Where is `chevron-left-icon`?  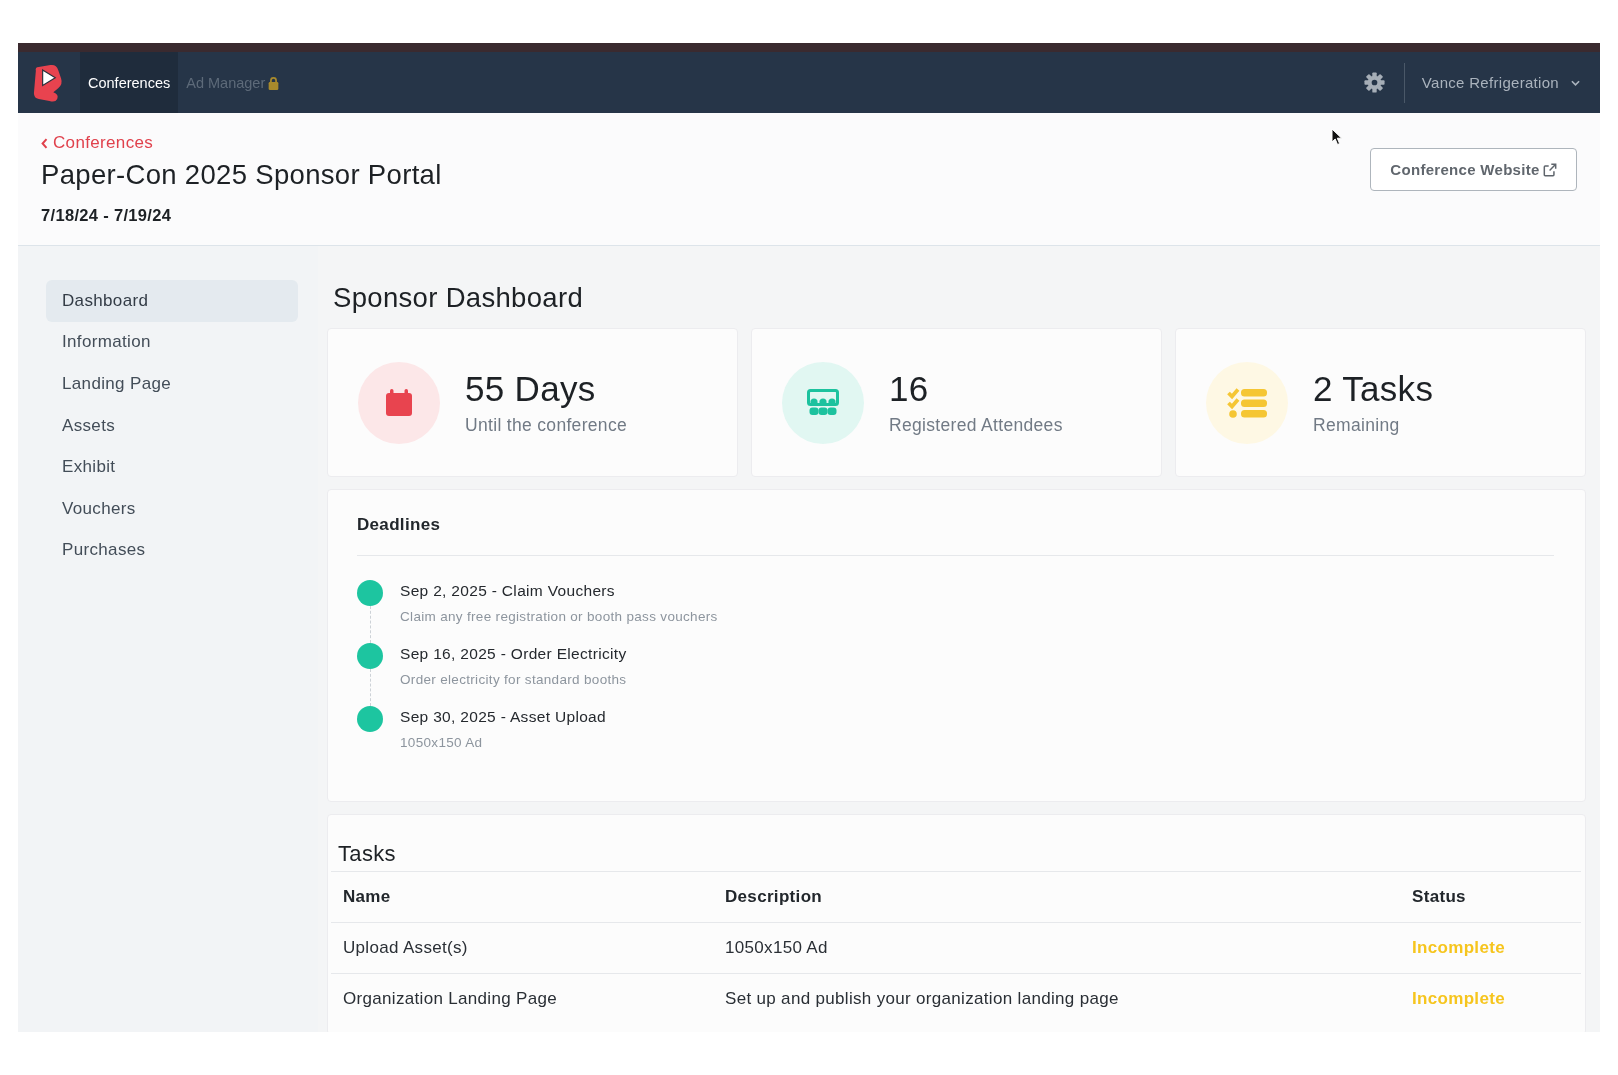
chevron-left-icon is located at coordinates (44, 143).